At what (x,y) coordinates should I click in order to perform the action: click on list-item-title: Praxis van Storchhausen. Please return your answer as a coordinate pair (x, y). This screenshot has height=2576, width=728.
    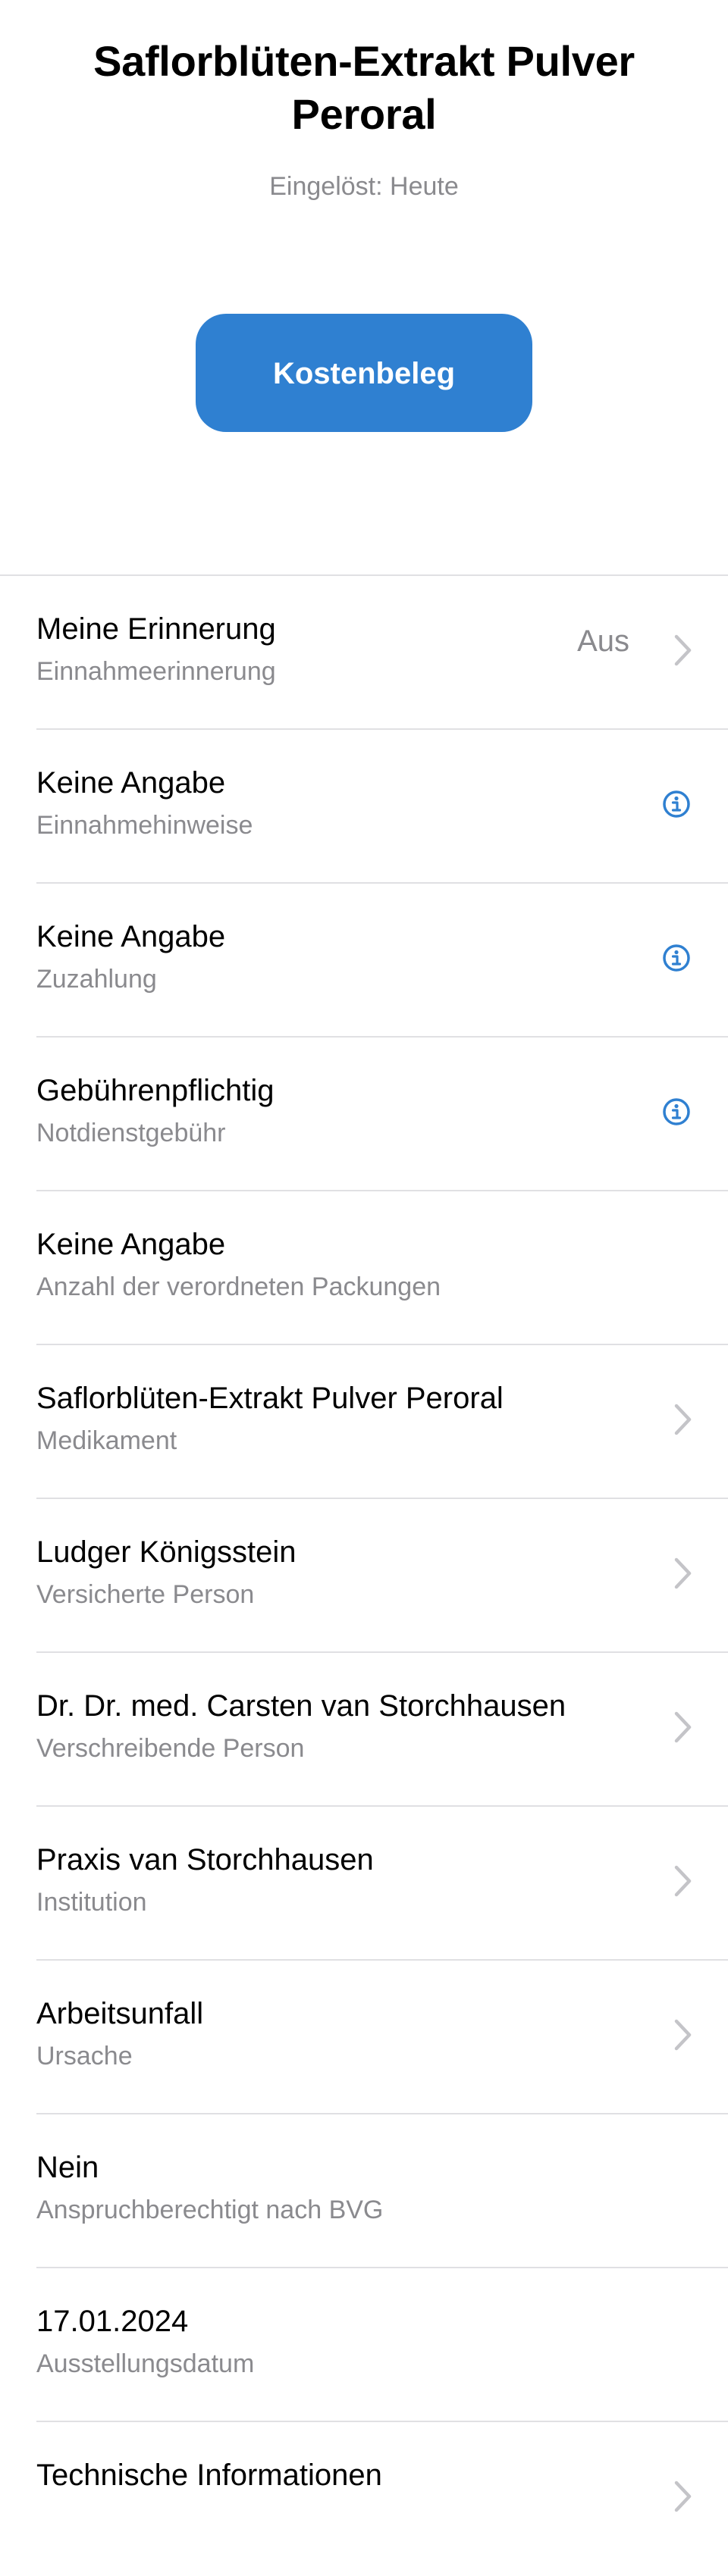
    Looking at the image, I should click on (205, 1860).